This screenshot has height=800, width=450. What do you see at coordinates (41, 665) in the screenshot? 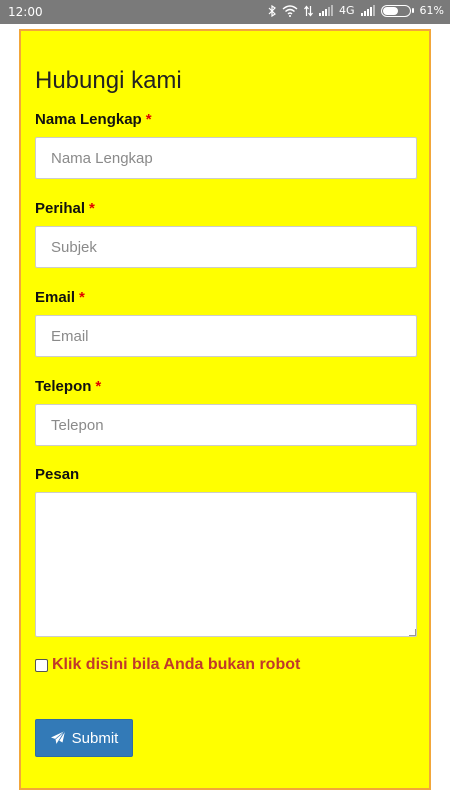
I see `captcha-checkbox` at bounding box center [41, 665].